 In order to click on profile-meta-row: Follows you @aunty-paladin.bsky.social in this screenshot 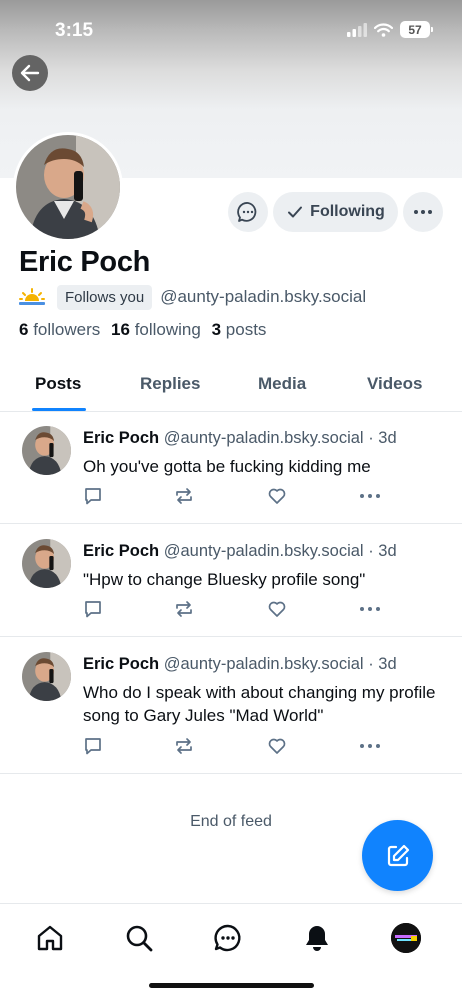, I will do `click(192, 297)`.